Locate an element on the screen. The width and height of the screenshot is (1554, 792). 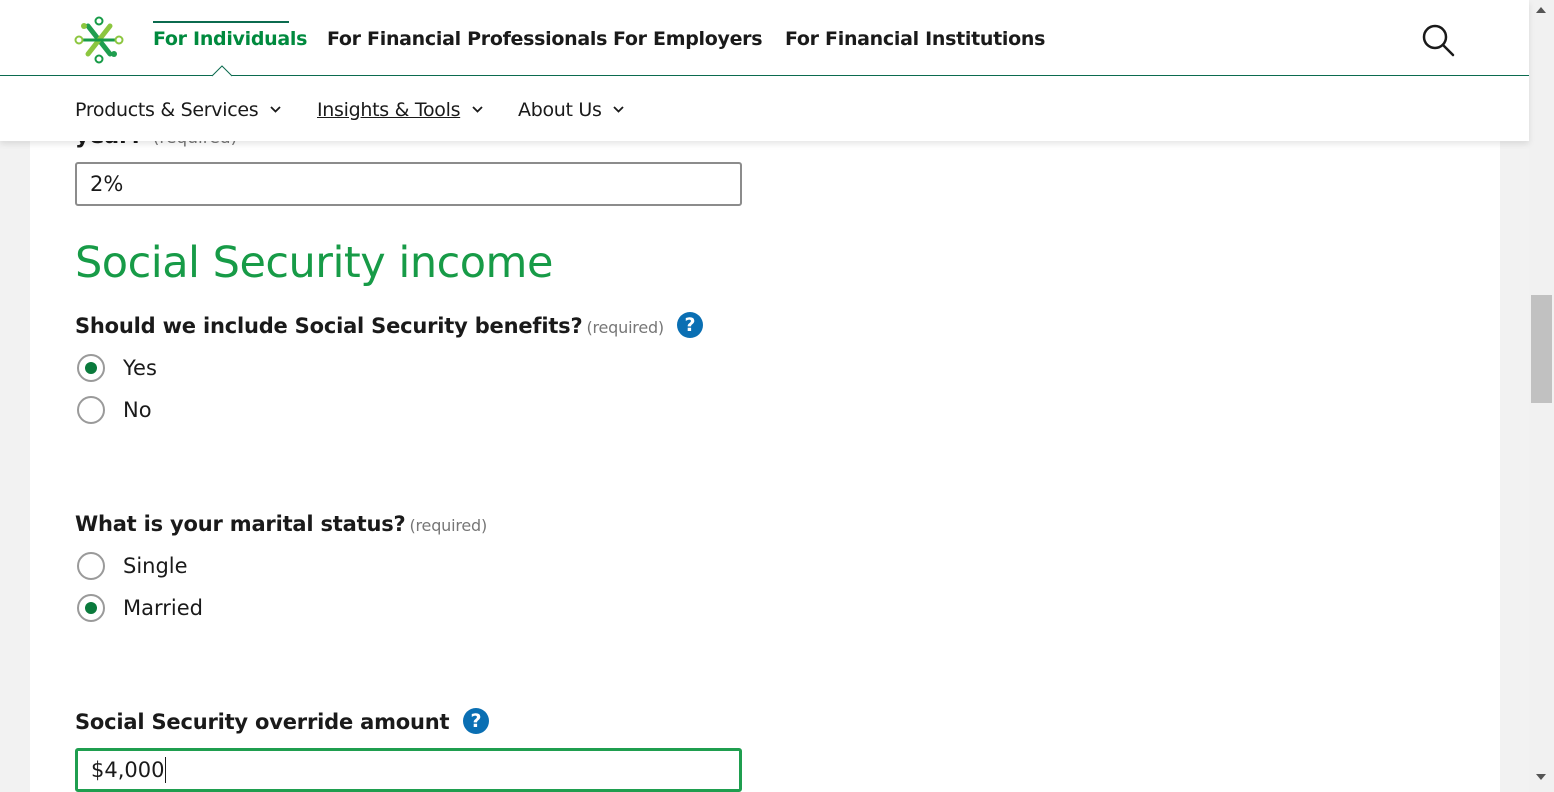
active-nav-caret-icon is located at coordinates (222, 71).